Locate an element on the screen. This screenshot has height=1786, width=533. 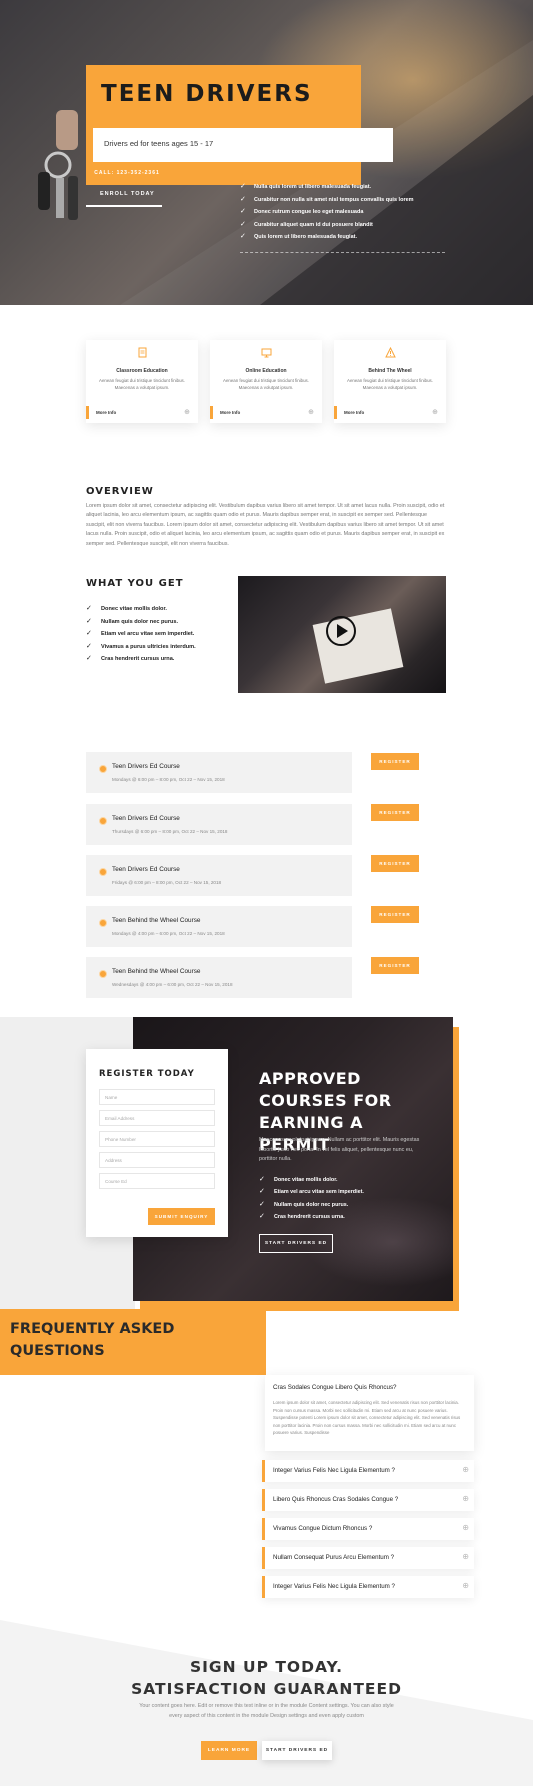
list-item: ✓ Donec rutrum congue leo eget malesuada is located at coordinates (327, 212).